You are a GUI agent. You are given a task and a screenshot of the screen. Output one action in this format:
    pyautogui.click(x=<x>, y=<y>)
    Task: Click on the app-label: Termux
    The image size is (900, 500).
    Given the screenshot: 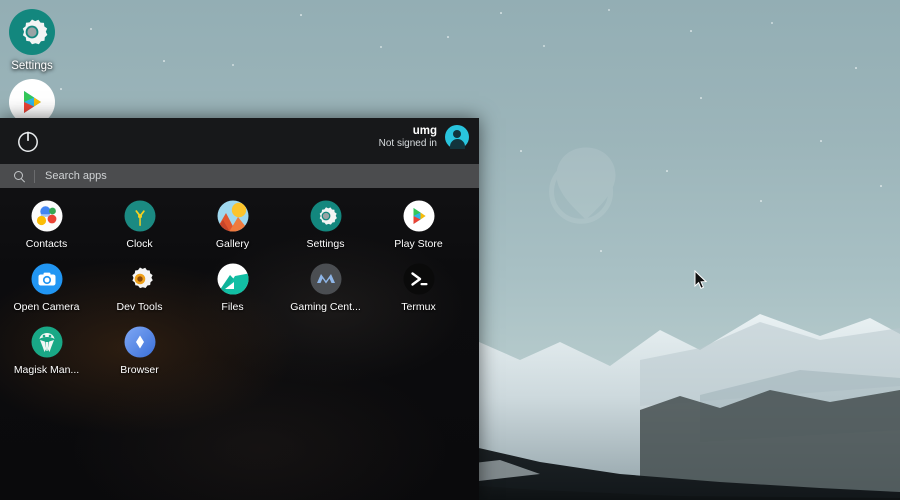 What is the action you would take?
    pyautogui.click(x=418, y=307)
    